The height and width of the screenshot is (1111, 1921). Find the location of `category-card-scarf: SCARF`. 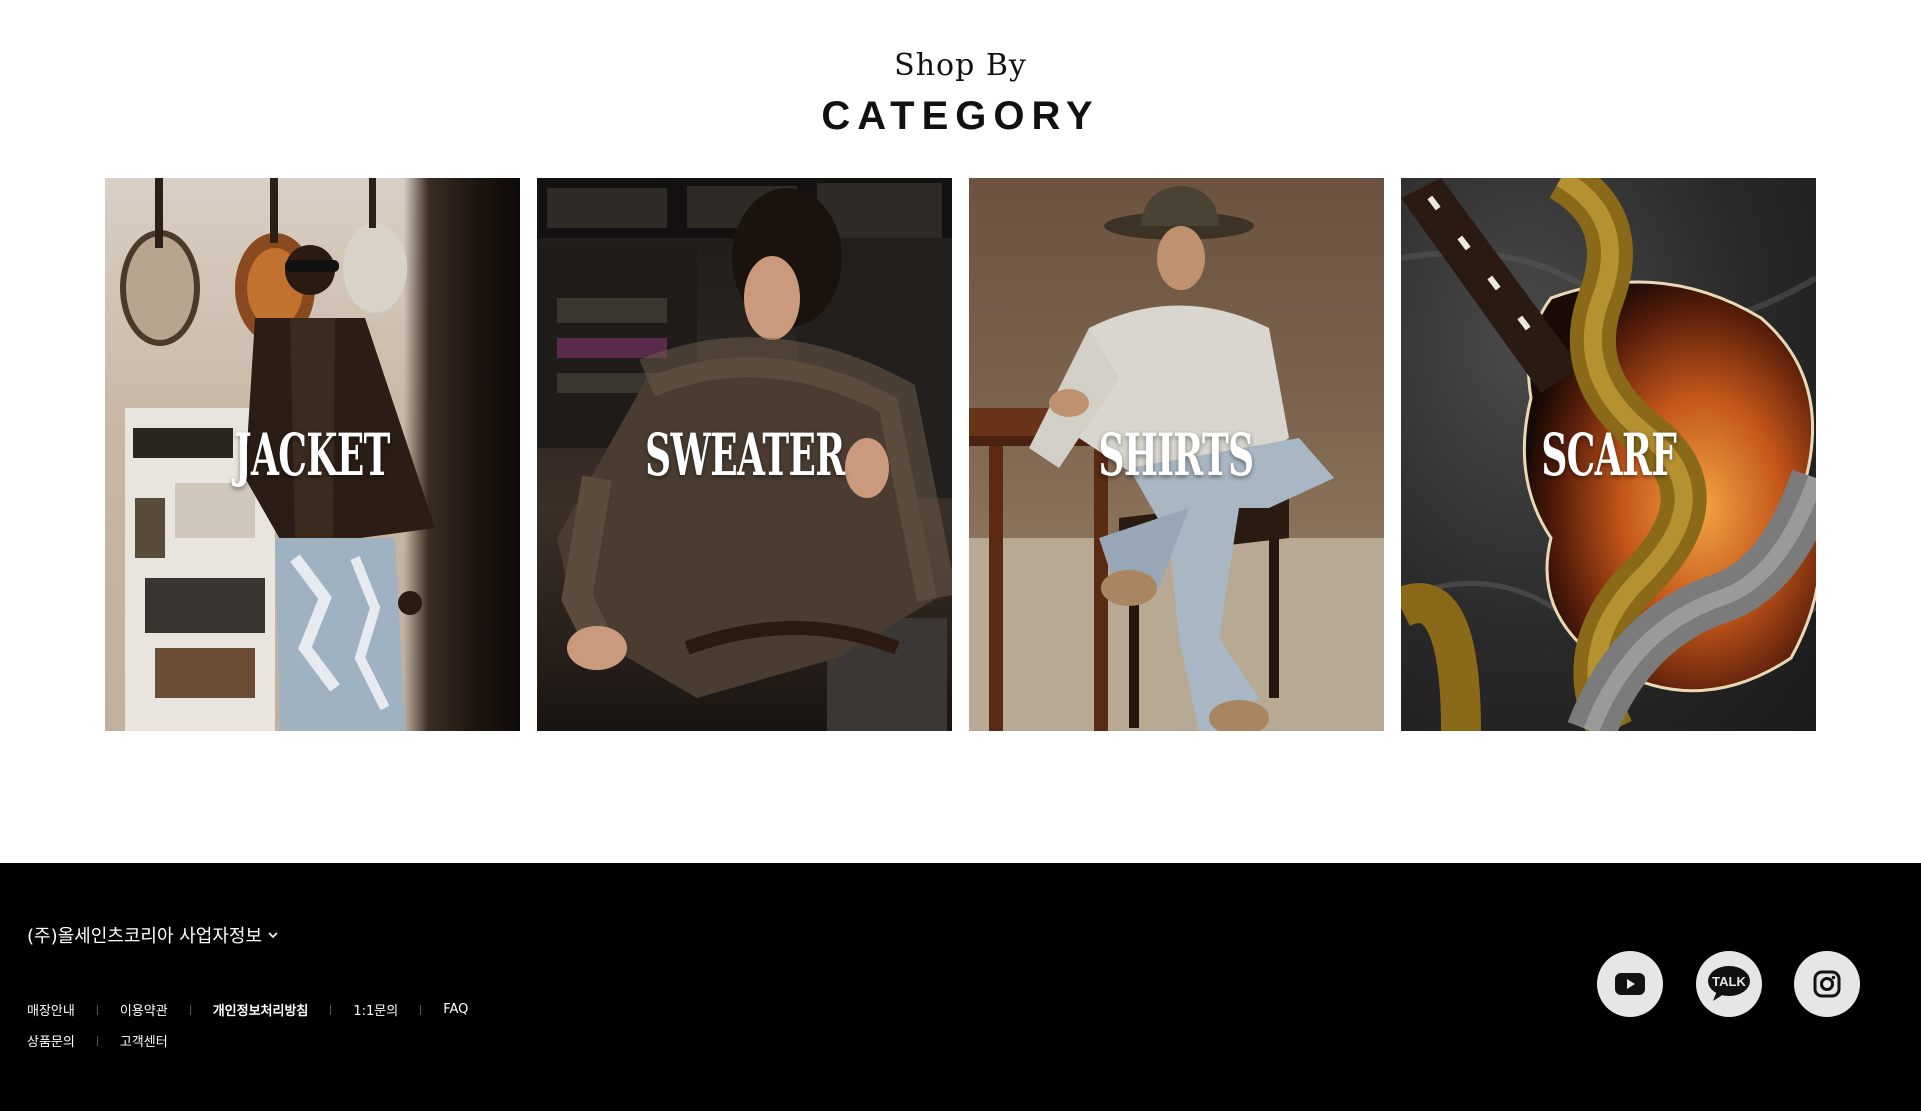

category-card-scarf: SCARF is located at coordinates (1608, 454).